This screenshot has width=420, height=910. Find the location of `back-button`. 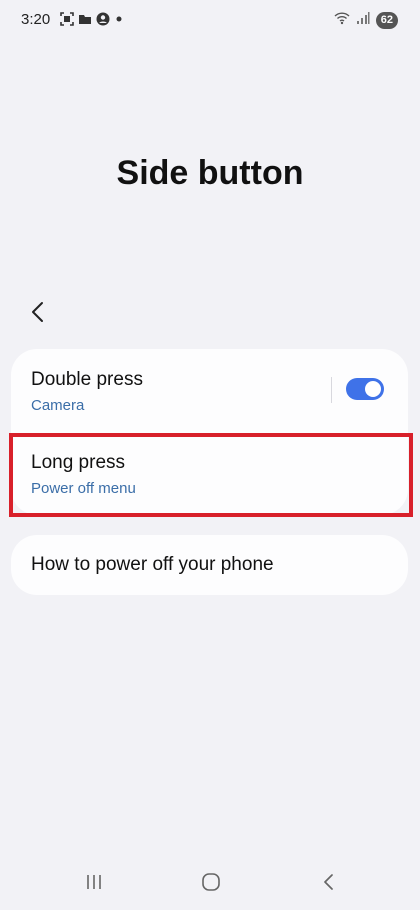

back-button is located at coordinates (38, 314).